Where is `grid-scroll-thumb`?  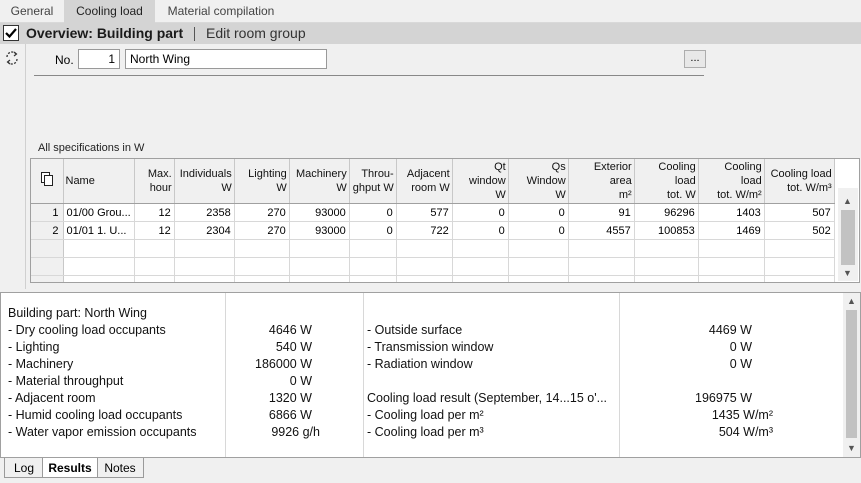
grid-scroll-thumb is located at coordinates (848, 237).